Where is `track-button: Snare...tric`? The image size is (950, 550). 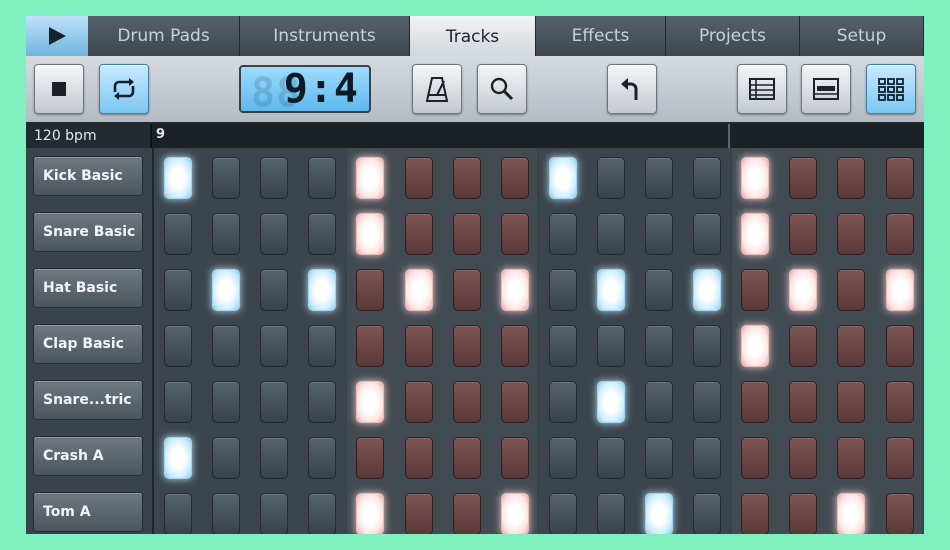 track-button: Snare...tric is located at coordinates (88, 400).